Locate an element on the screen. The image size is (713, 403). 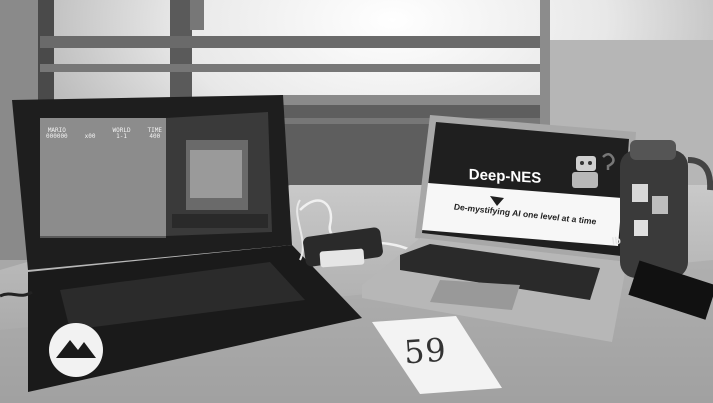
hud-world: WORLD 1-1 is located at coordinates (122, 134).